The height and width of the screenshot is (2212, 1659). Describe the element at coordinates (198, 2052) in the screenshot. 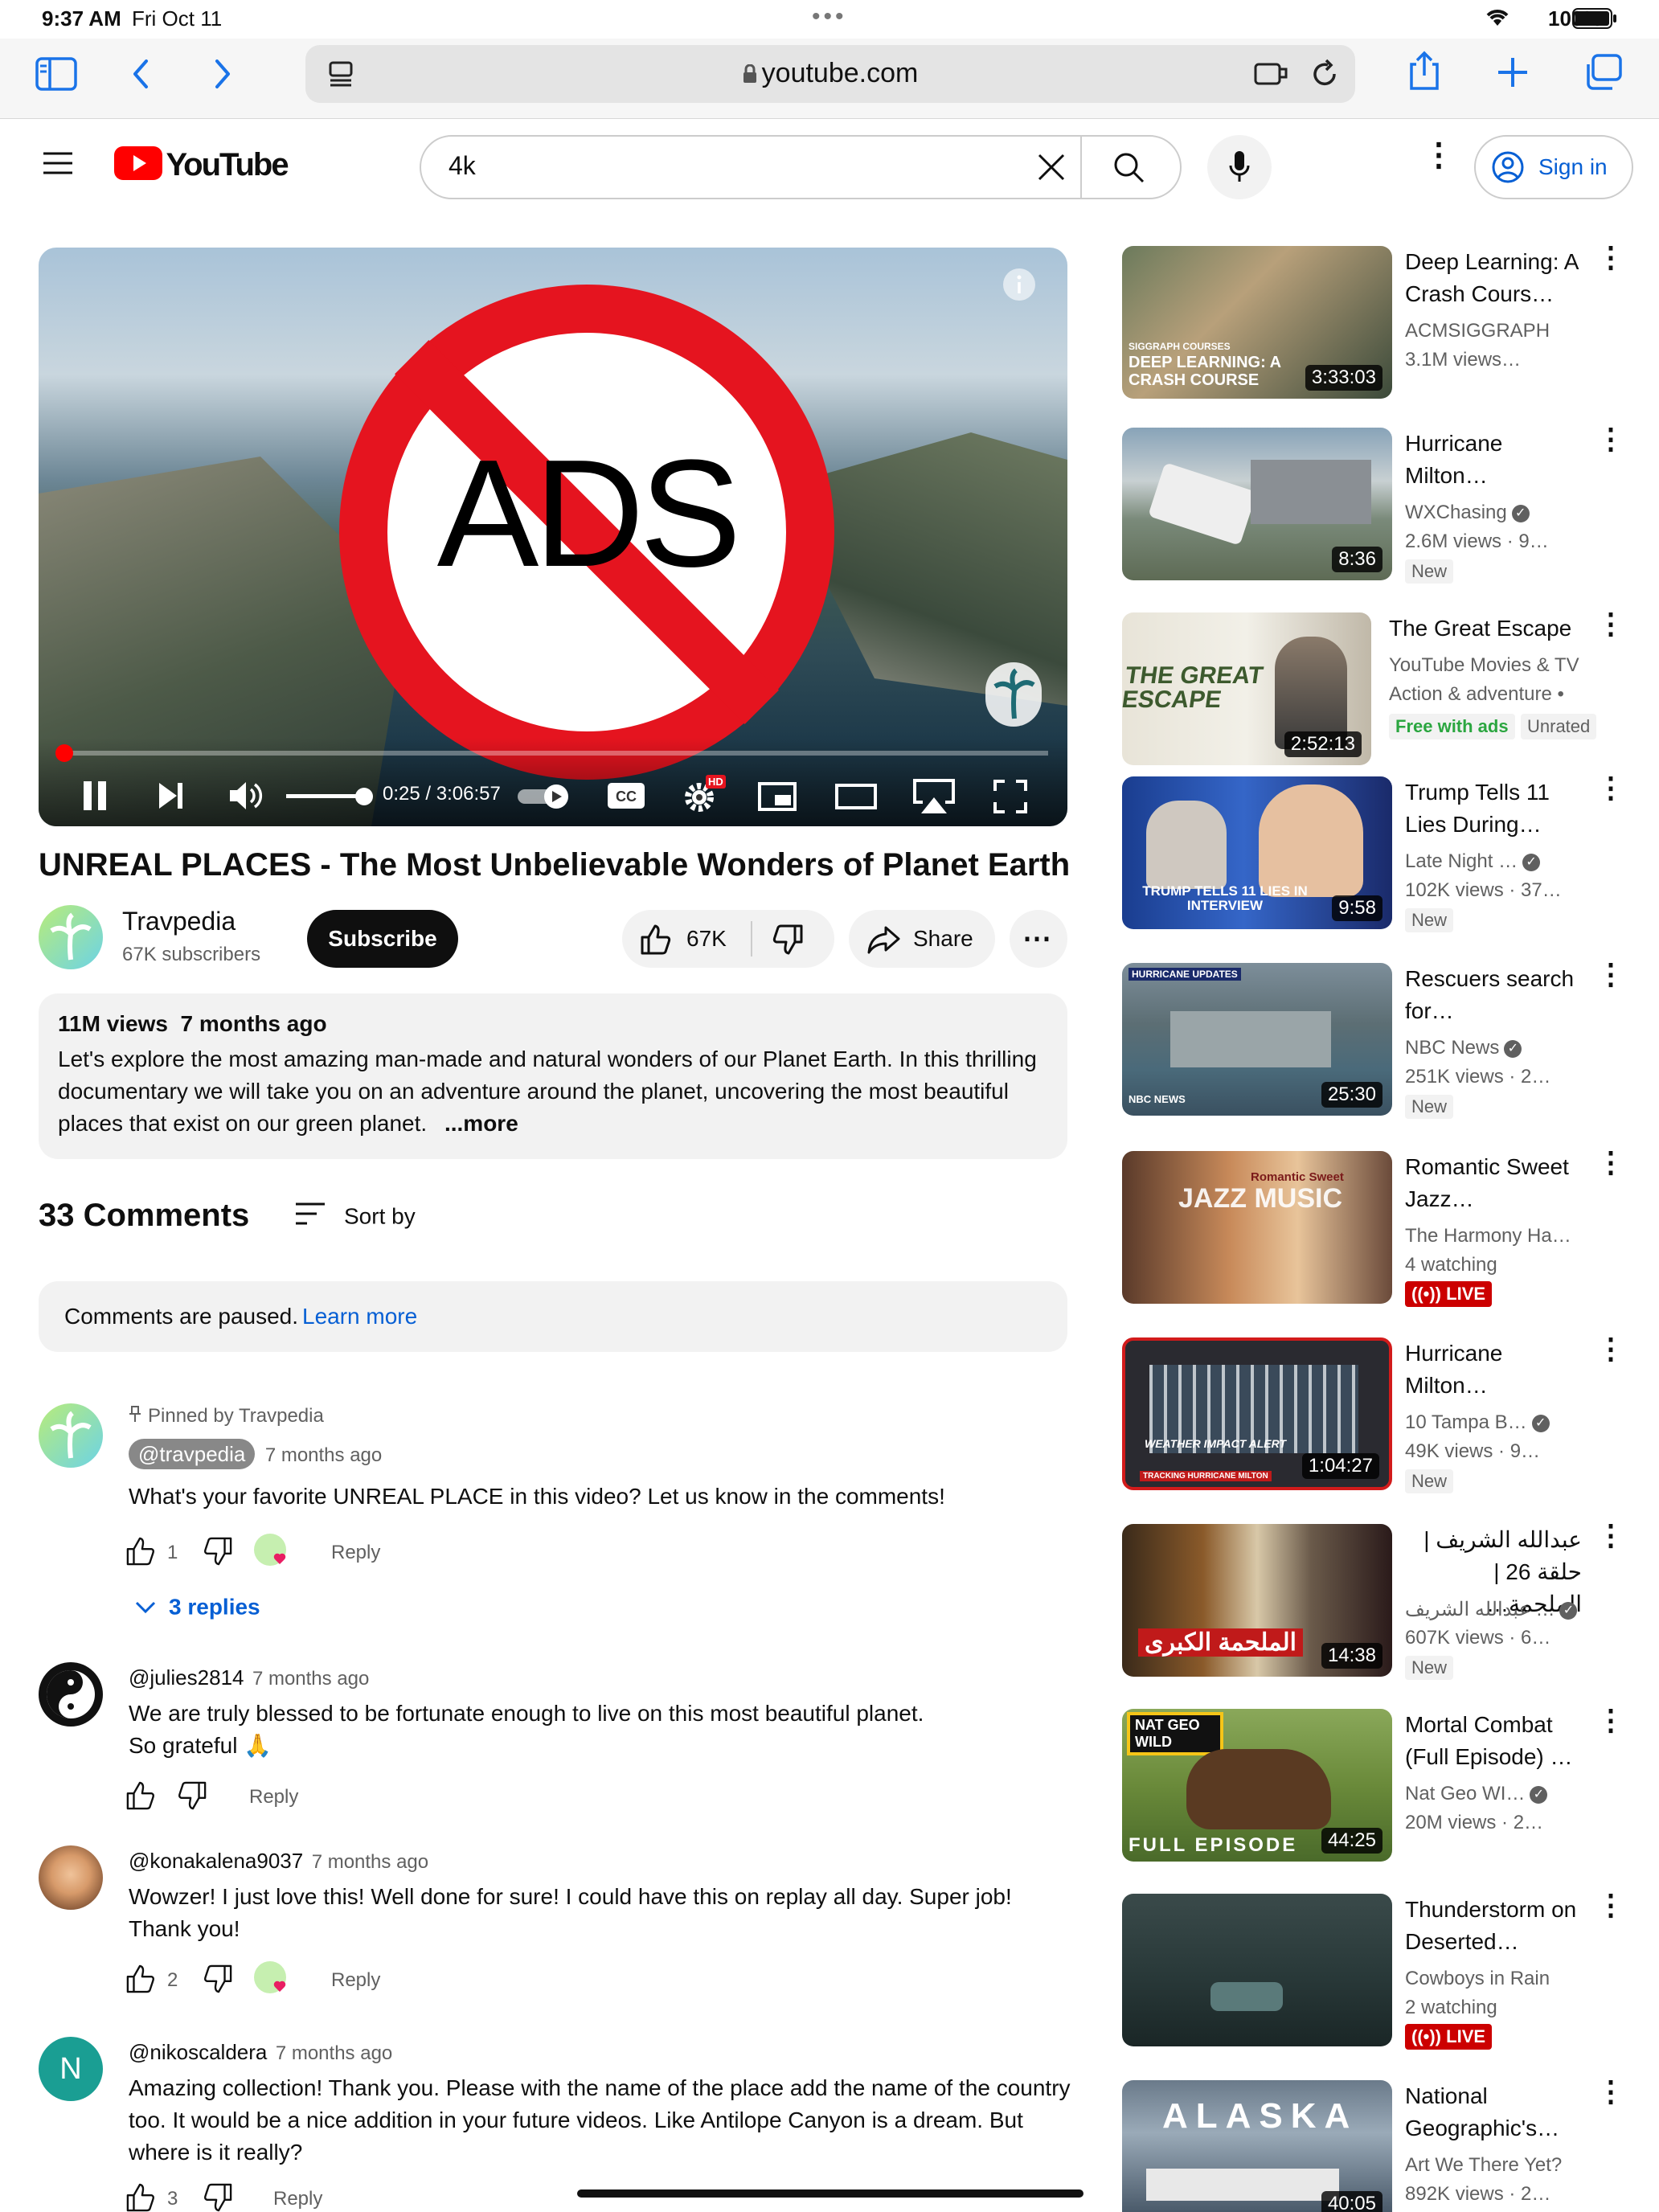

I see `comment-author: @nikoscaldera` at that location.